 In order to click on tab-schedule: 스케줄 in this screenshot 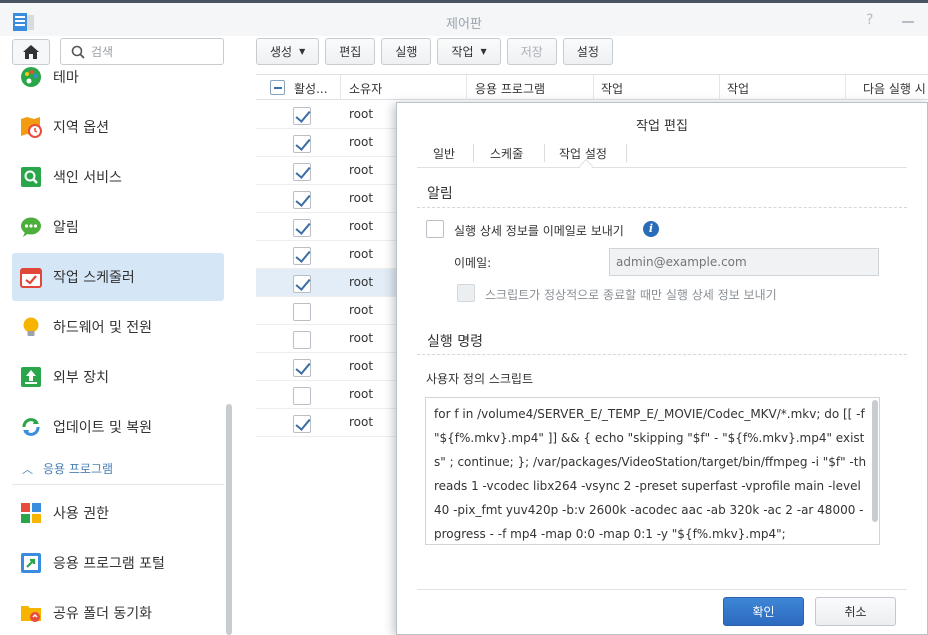, I will do `click(506, 153)`.